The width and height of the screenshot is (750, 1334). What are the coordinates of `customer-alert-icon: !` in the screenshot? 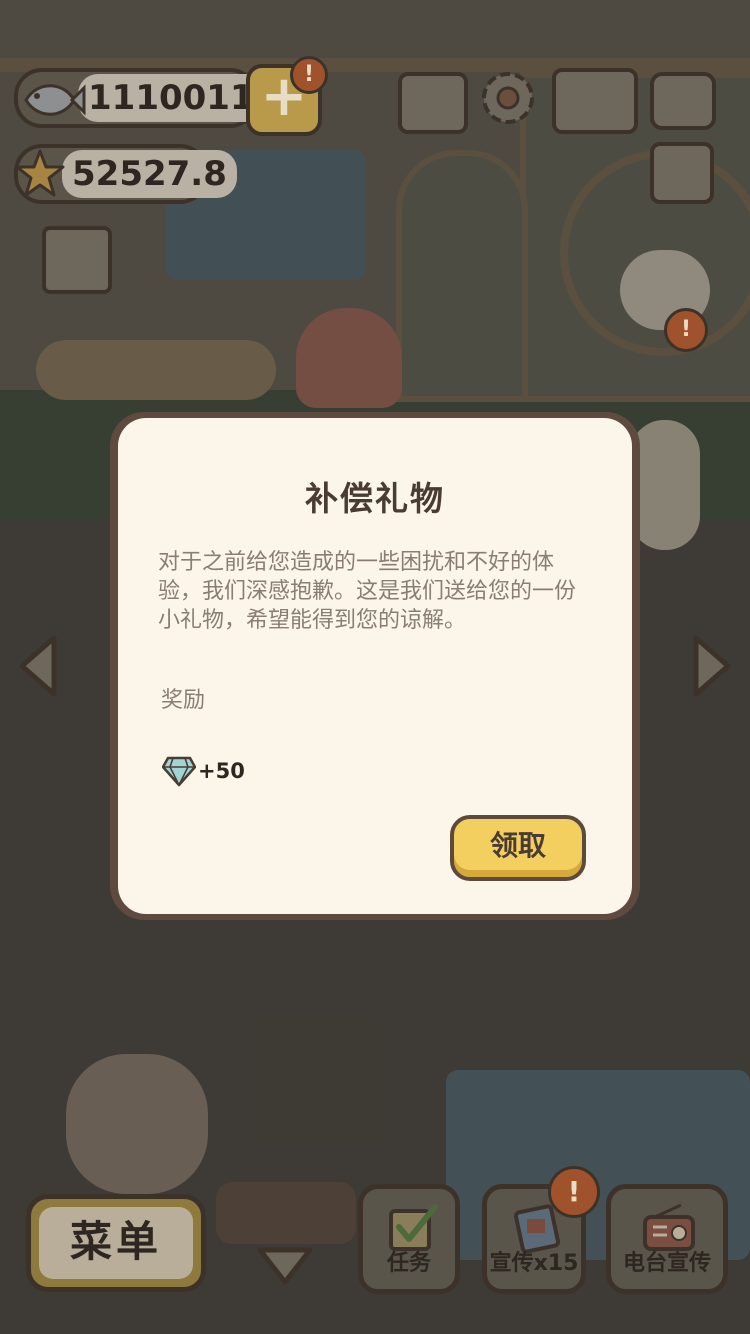 It's located at (686, 330).